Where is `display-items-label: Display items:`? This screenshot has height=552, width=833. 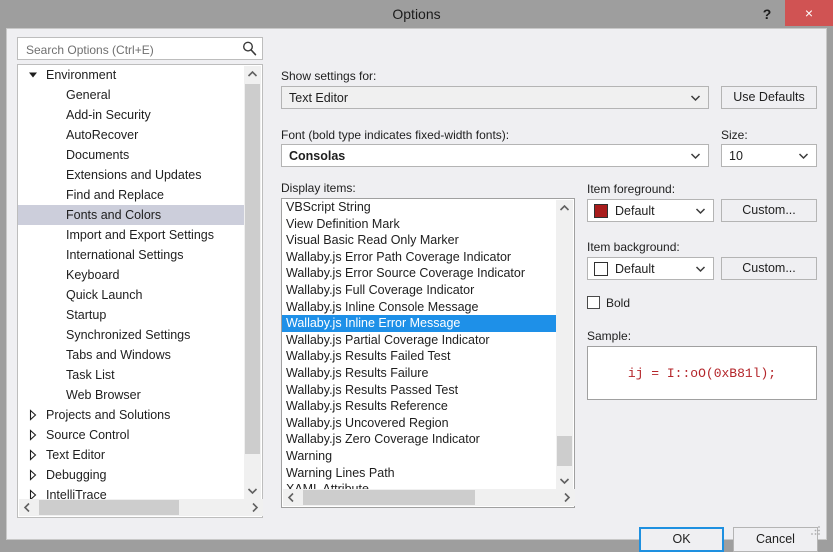 display-items-label: Display items: is located at coordinates (318, 188).